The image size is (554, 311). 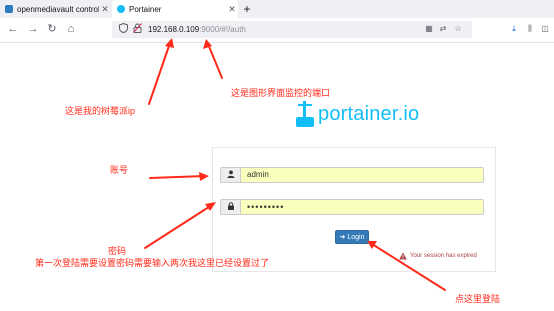 What do you see at coordinates (177, 177) in the screenshot?
I see `arrow-to-username` at bounding box center [177, 177].